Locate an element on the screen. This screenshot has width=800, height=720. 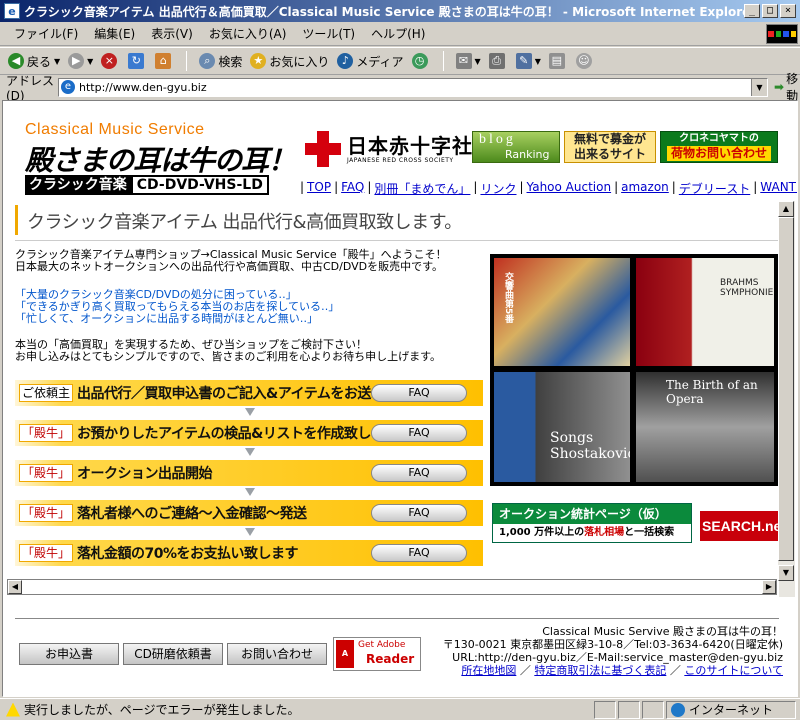
donation-banner: 無料で募金が 出来るサイト is located at coordinates (610, 147).